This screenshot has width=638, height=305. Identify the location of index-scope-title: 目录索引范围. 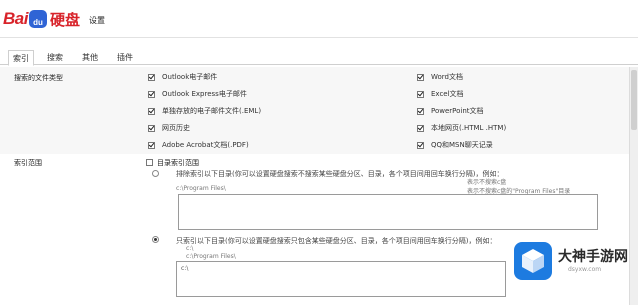
(172, 163).